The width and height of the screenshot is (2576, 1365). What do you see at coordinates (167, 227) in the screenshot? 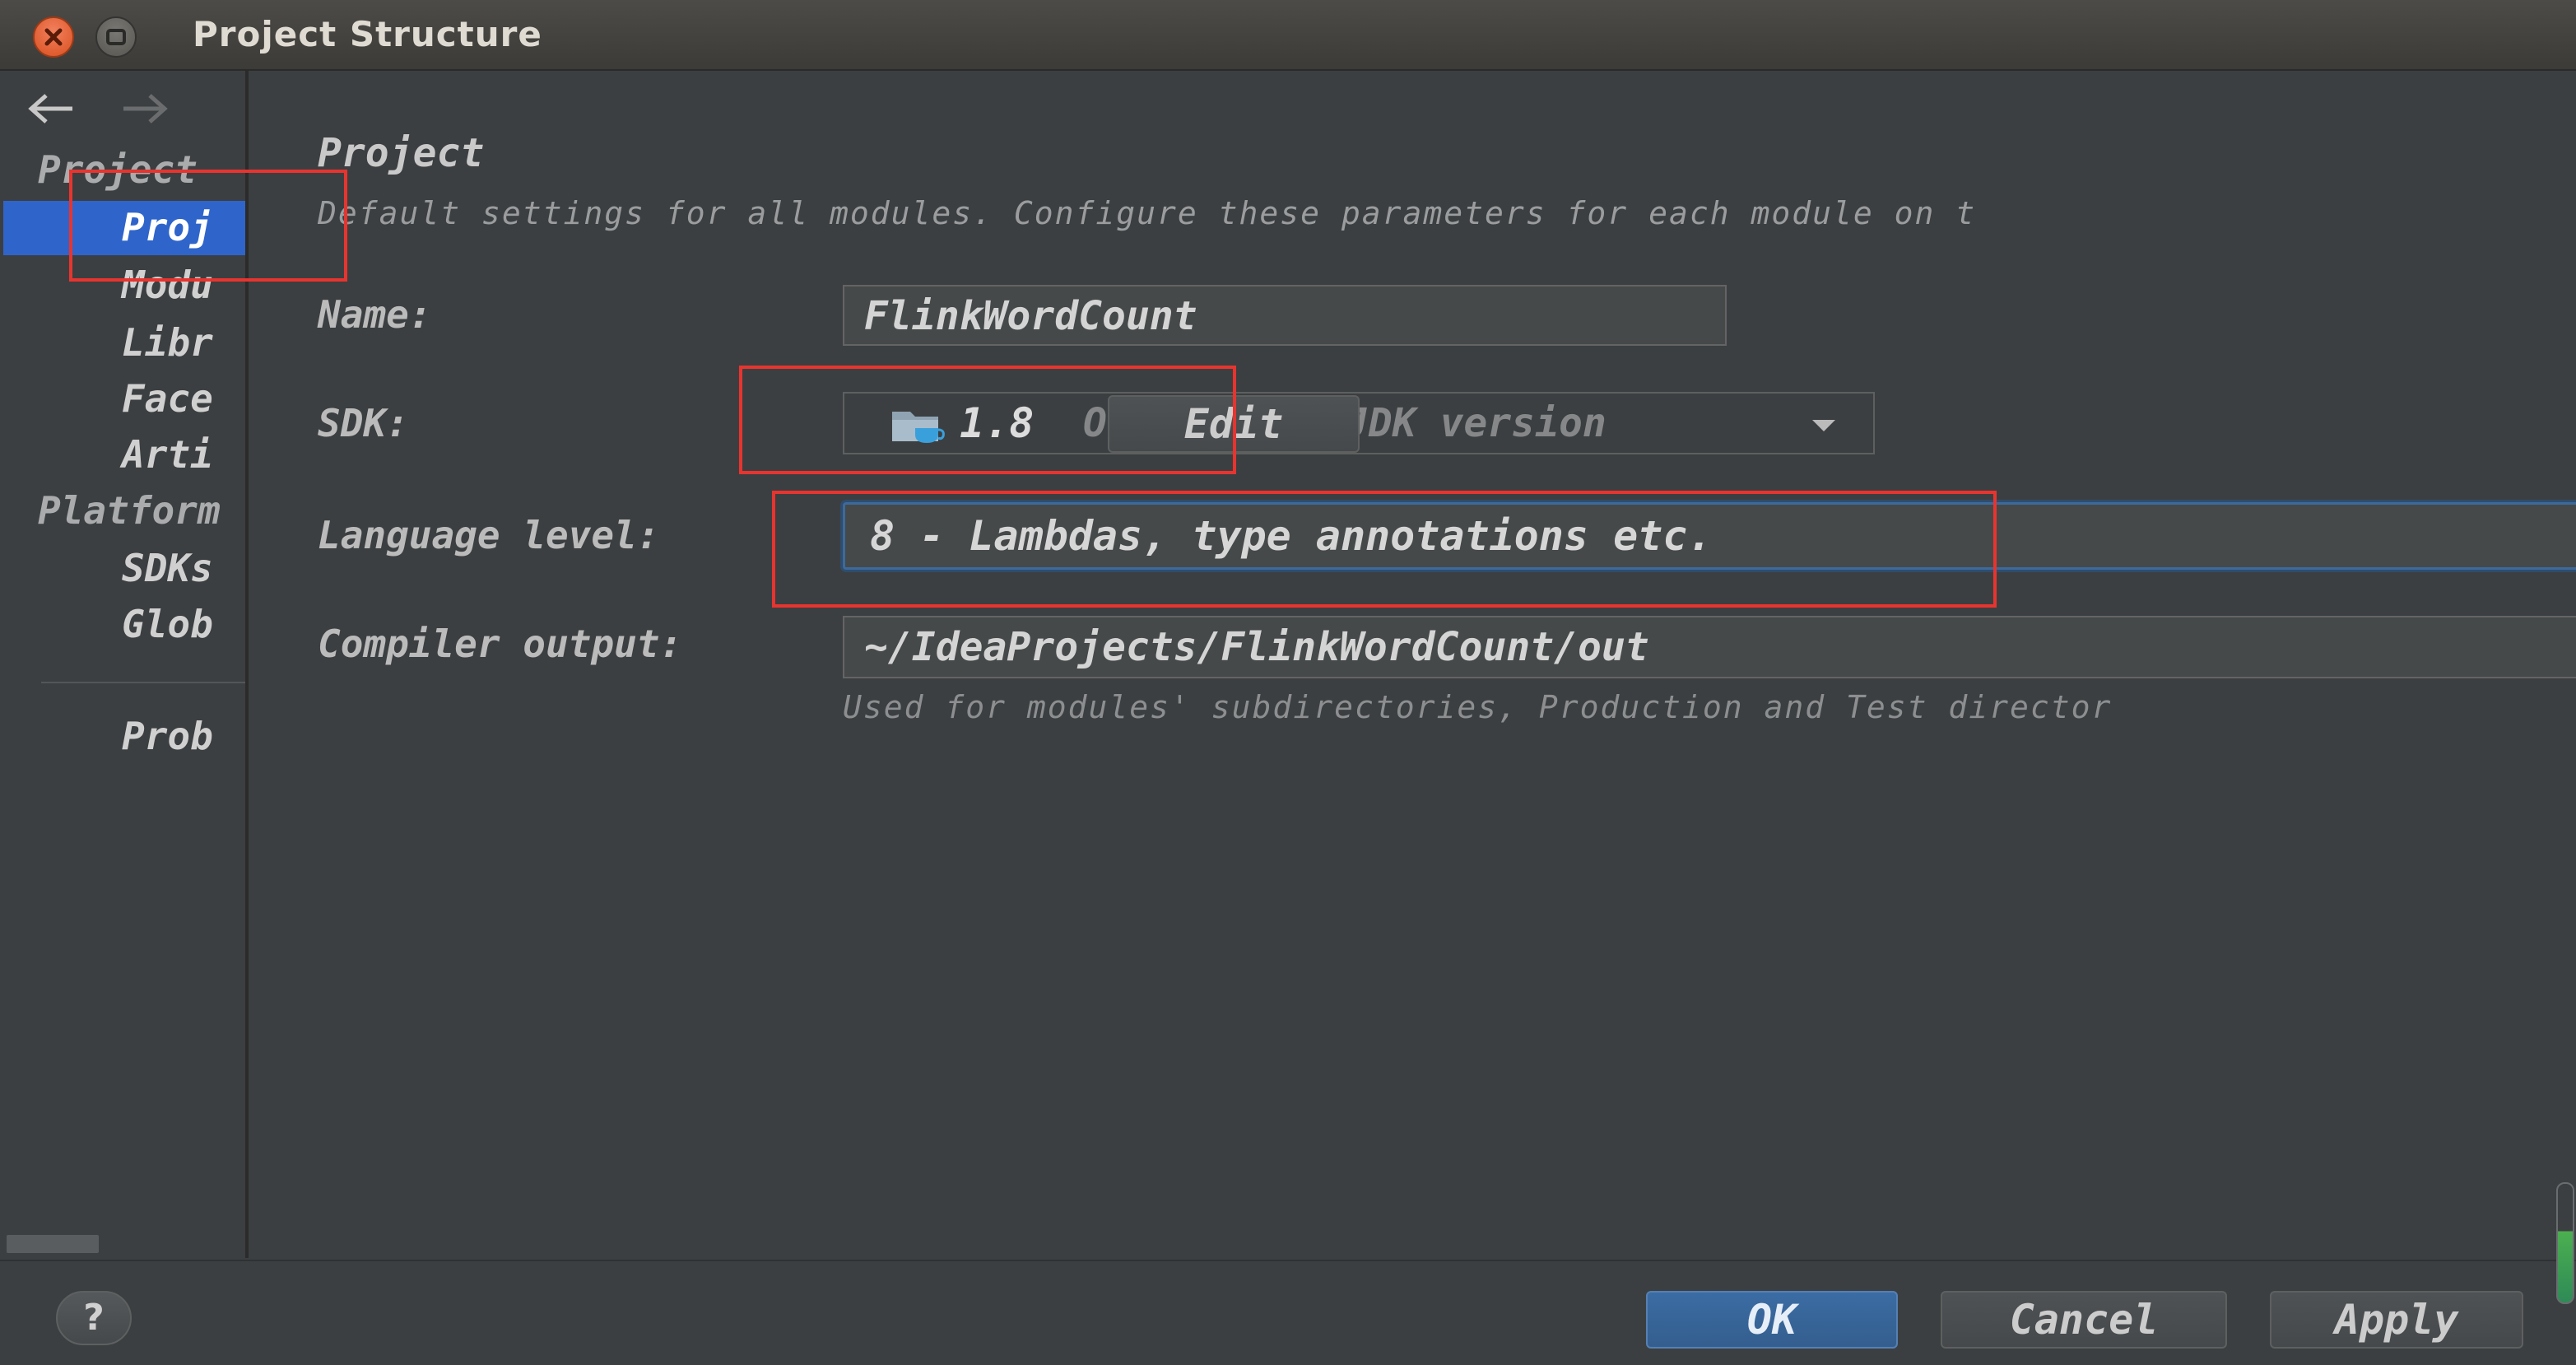
I see `sidebar-item-label: Proj` at bounding box center [167, 227].